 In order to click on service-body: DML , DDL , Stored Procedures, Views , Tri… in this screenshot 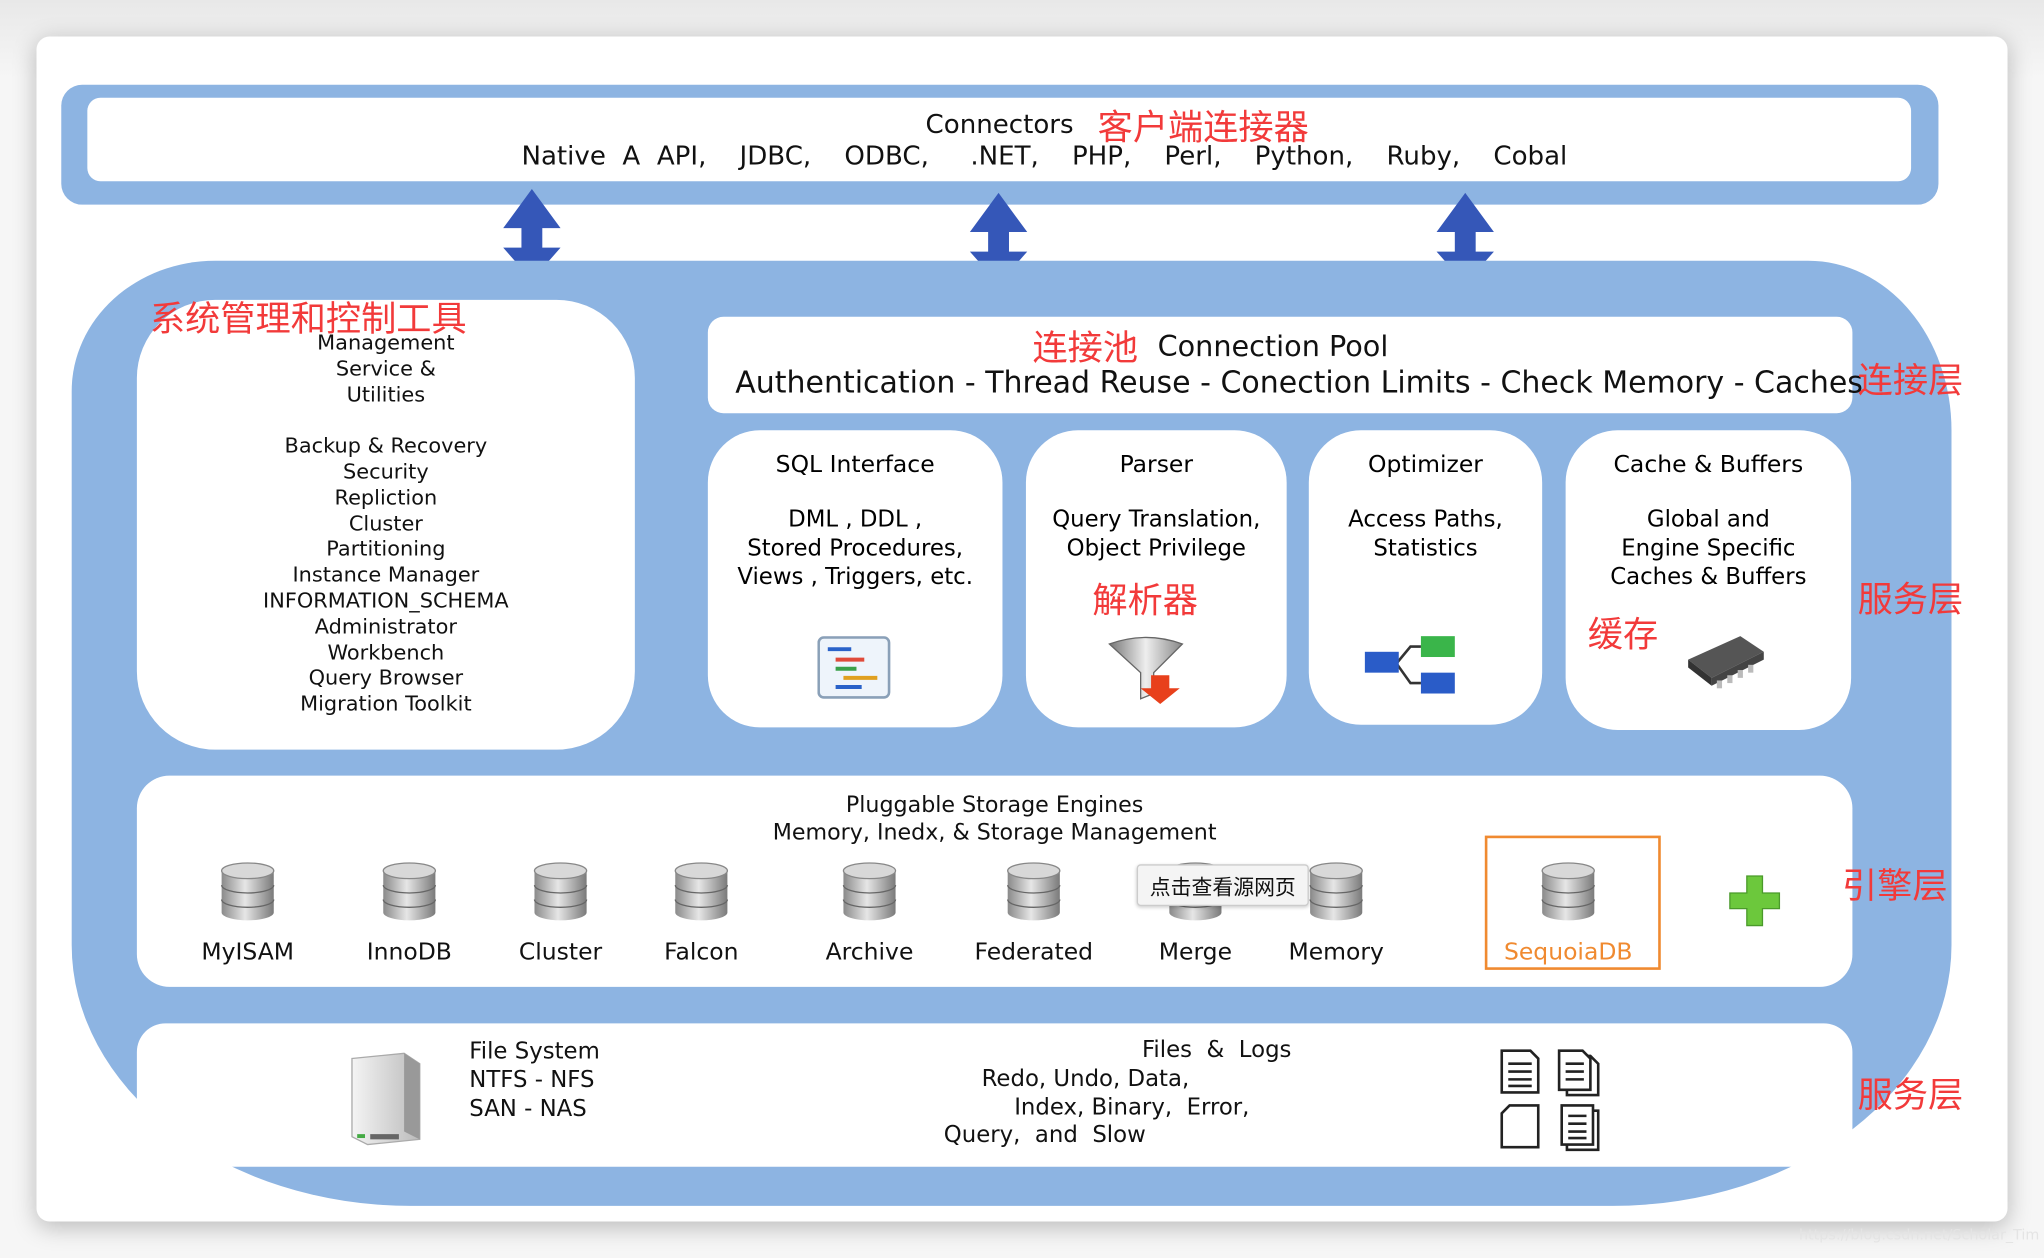, I will do `click(855, 549)`.